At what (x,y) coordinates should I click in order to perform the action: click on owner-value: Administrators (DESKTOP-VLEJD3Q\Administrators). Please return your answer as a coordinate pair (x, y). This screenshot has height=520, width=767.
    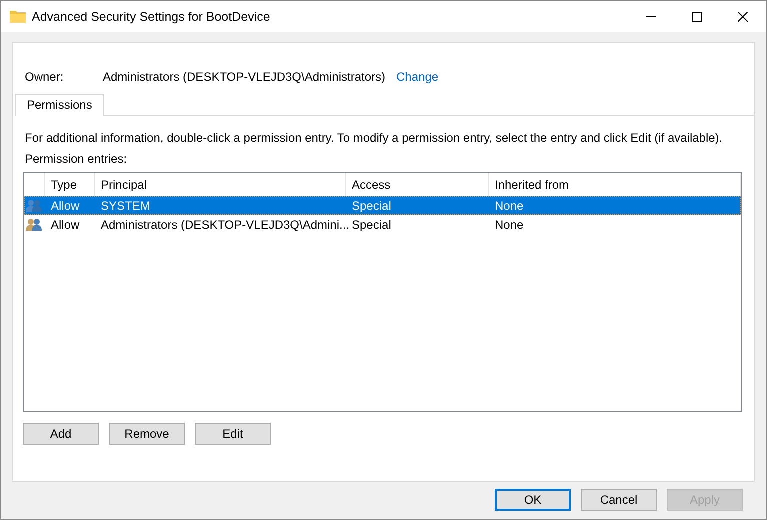
    Looking at the image, I should click on (244, 77).